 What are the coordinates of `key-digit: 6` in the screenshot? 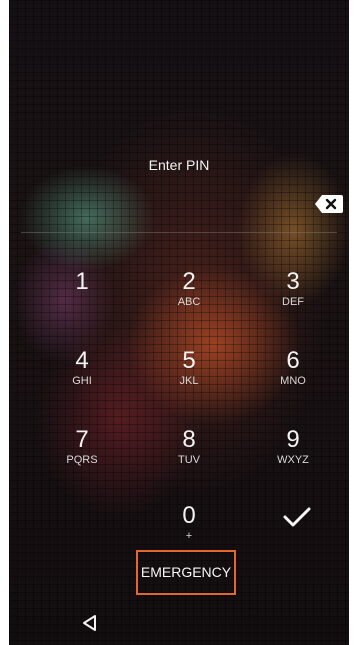 It's located at (293, 360).